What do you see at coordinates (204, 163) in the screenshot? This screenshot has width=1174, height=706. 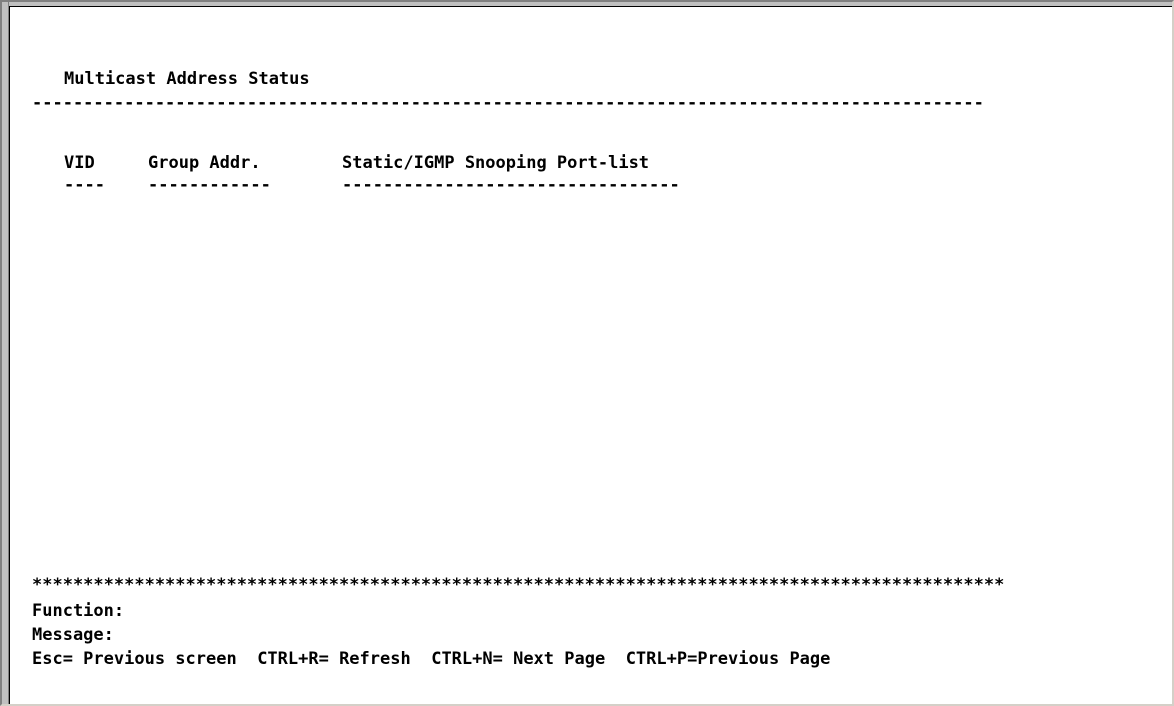 I see `column-header-group-addr: Group Addr.` at bounding box center [204, 163].